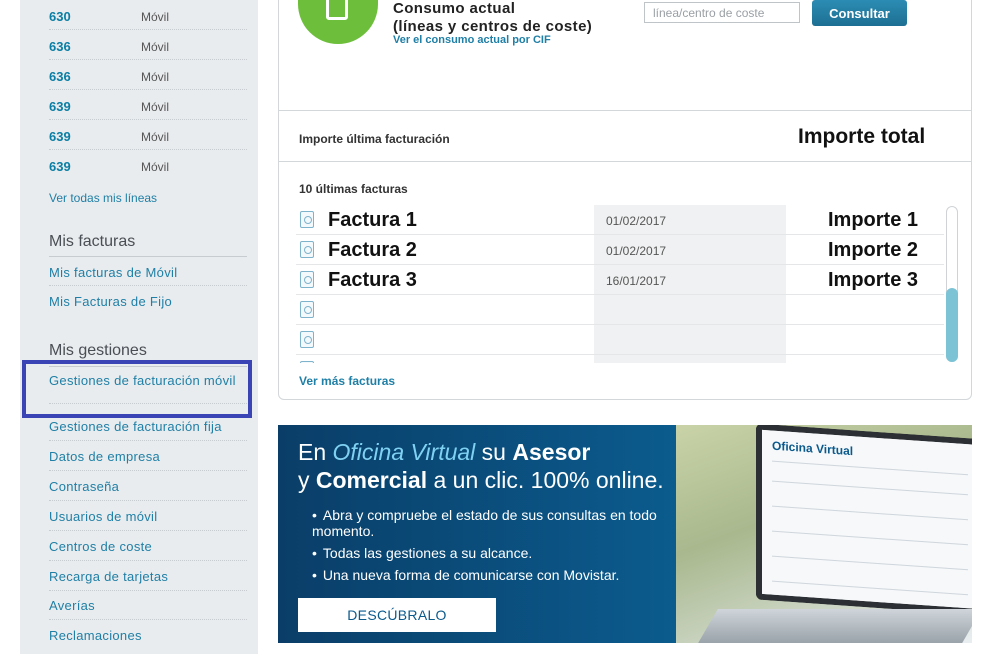  I want to click on nav-datos-empresa: Datos de empresa, so click(148, 456).